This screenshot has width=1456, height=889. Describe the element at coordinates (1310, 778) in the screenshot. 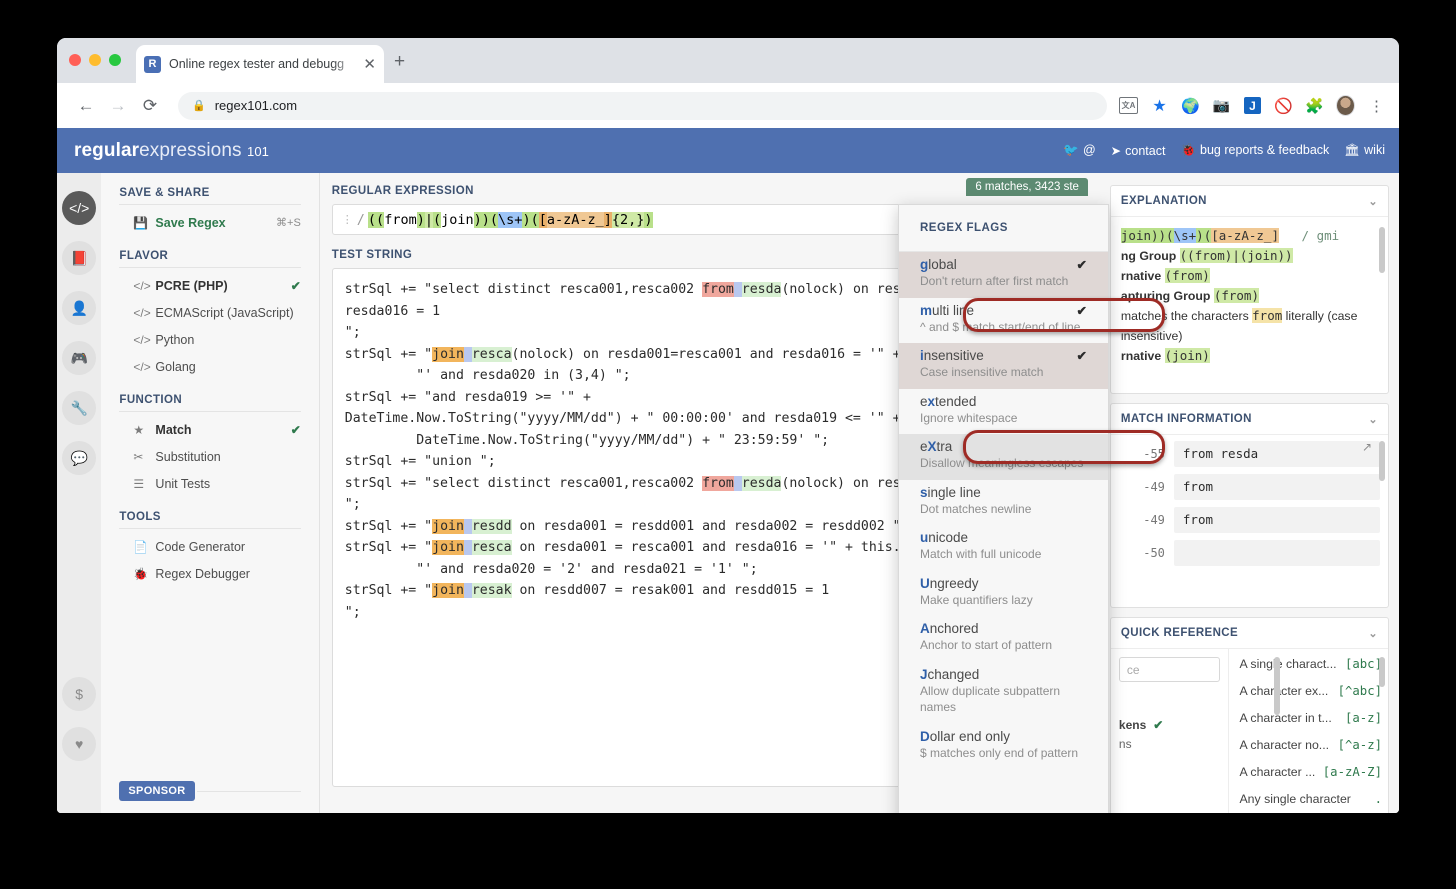

I see `quick-reference-row: A character ... [a-zA-Z]` at that location.